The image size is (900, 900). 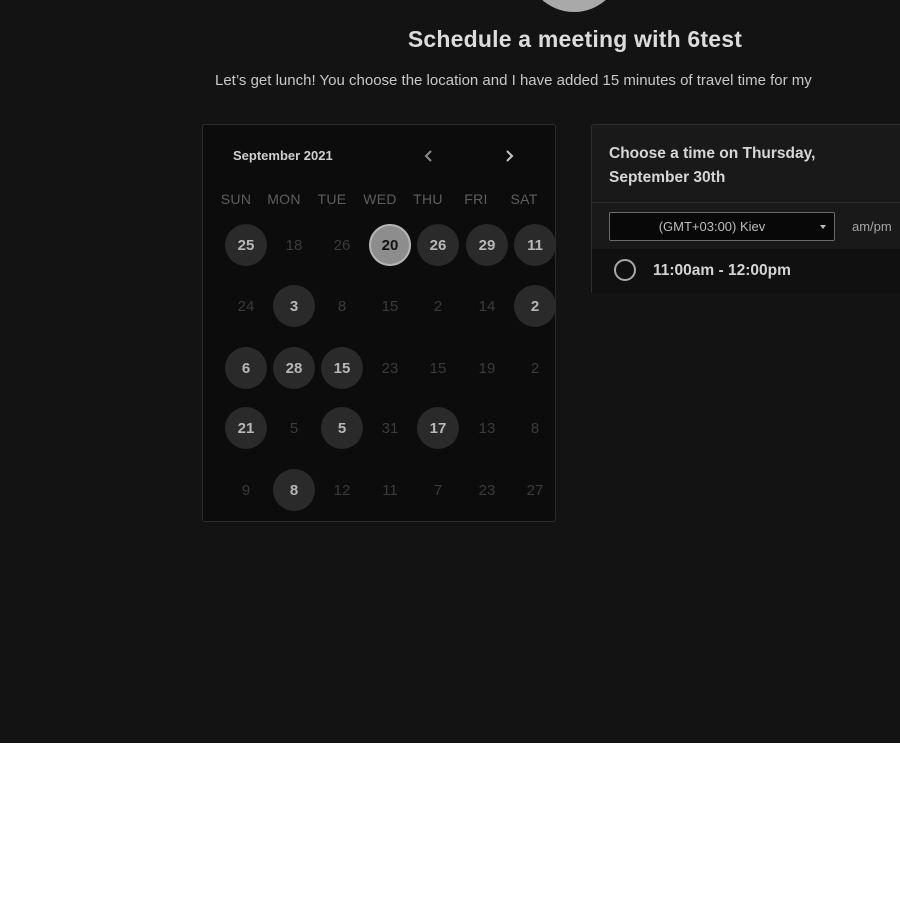 I want to click on calendar-day-unavailable: 12, so click(x=342, y=490).